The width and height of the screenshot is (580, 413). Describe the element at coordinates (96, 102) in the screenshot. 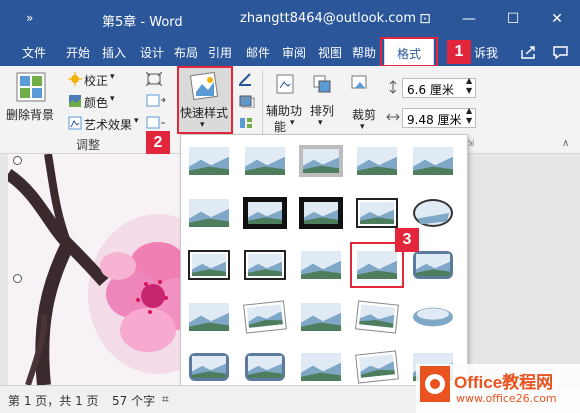

I see `color-label: 颜色` at that location.